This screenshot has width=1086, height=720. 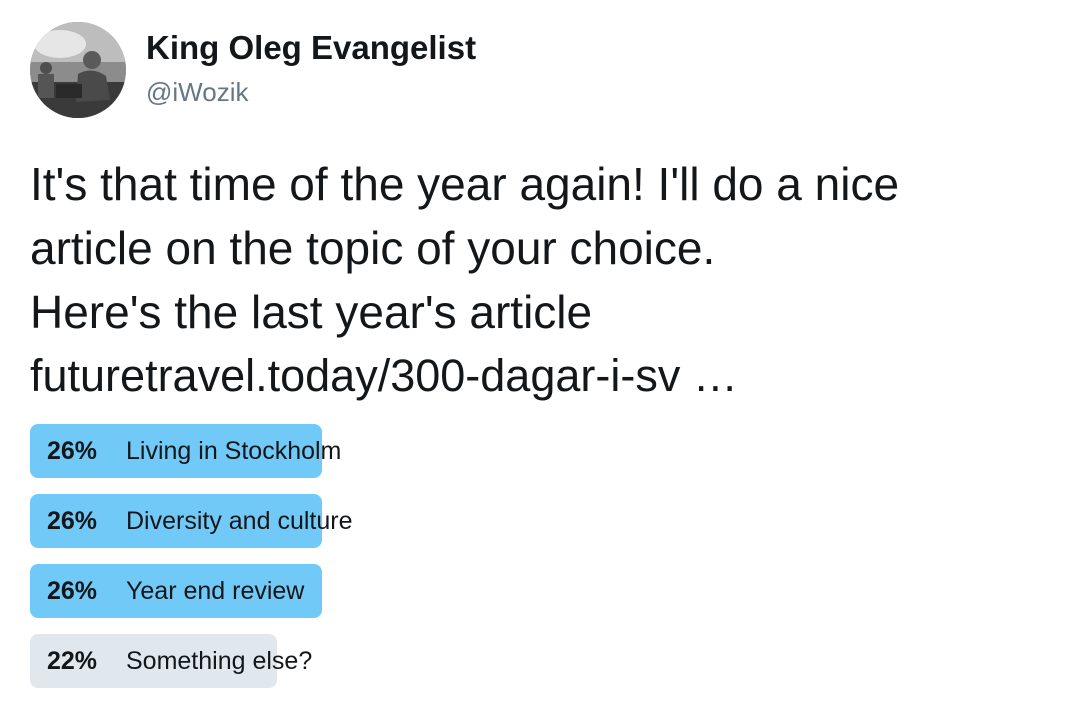 I want to click on tweet-text-line: Here's the last year's article, so click(x=311, y=312).